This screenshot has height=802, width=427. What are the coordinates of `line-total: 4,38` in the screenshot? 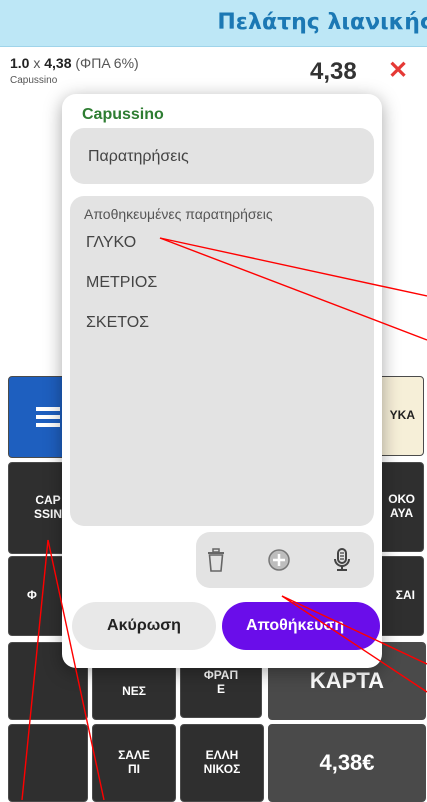 It's located at (333, 71).